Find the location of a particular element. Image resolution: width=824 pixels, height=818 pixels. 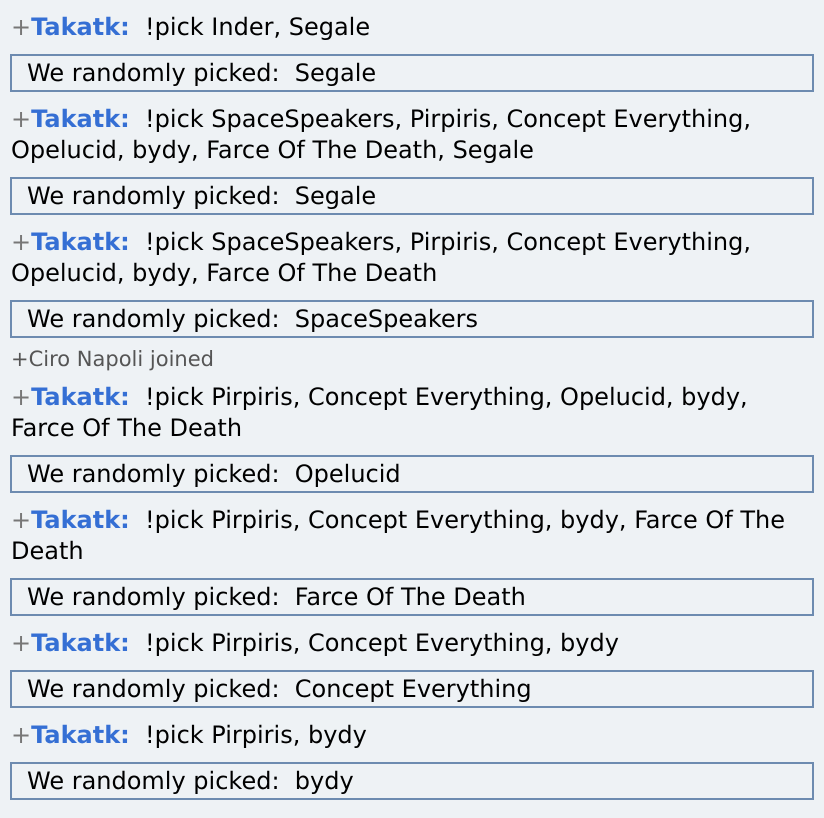

chat-message: +Takatk: !pick Pirpiris, Concept Everything, bydy is located at coordinates (315, 643).